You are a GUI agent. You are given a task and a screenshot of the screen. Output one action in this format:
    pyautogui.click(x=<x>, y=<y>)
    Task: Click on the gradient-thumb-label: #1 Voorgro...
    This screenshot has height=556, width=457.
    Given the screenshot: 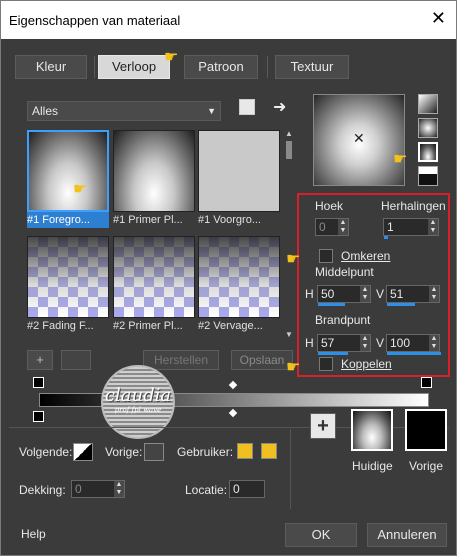 What is the action you would take?
    pyautogui.click(x=229, y=220)
    